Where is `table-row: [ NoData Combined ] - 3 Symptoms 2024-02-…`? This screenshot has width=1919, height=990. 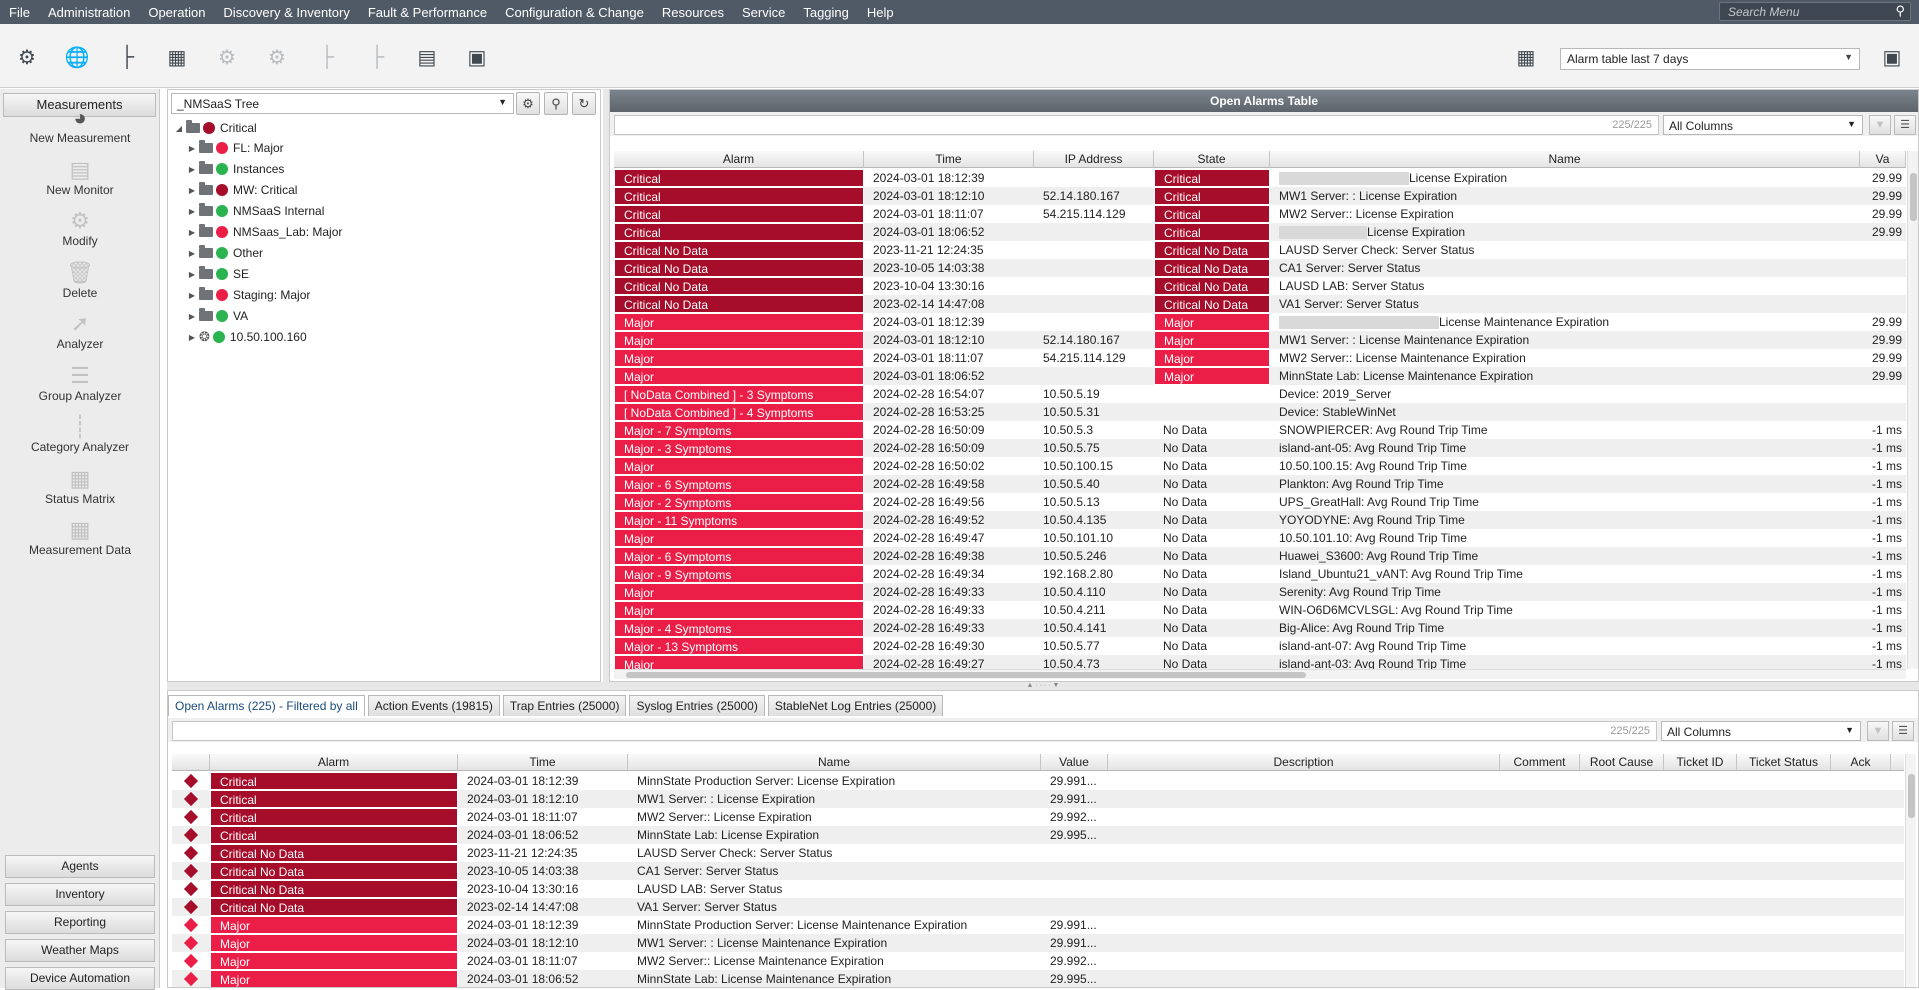
table-row: [ NoData Combined ] - 3 Symptoms 2024-02-… is located at coordinates (1260, 394).